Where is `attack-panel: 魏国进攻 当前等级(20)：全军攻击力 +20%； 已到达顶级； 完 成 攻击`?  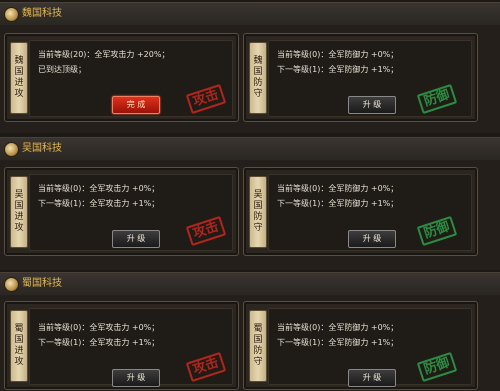 attack-panel: 魏国进攻 当前等级(20)：全军攻击力 +20%； 已到达顶级； 完 成 攻击 is located at coordinates (121, 77).